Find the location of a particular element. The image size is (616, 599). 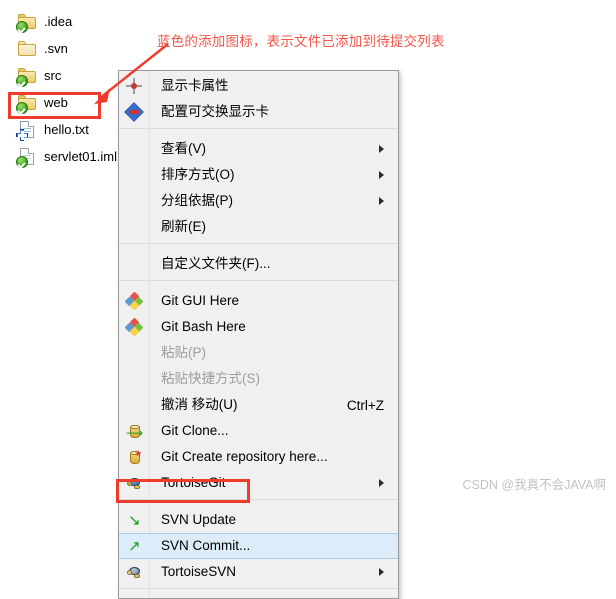

file-label: hello.txt is located at coordinates (66, 129).